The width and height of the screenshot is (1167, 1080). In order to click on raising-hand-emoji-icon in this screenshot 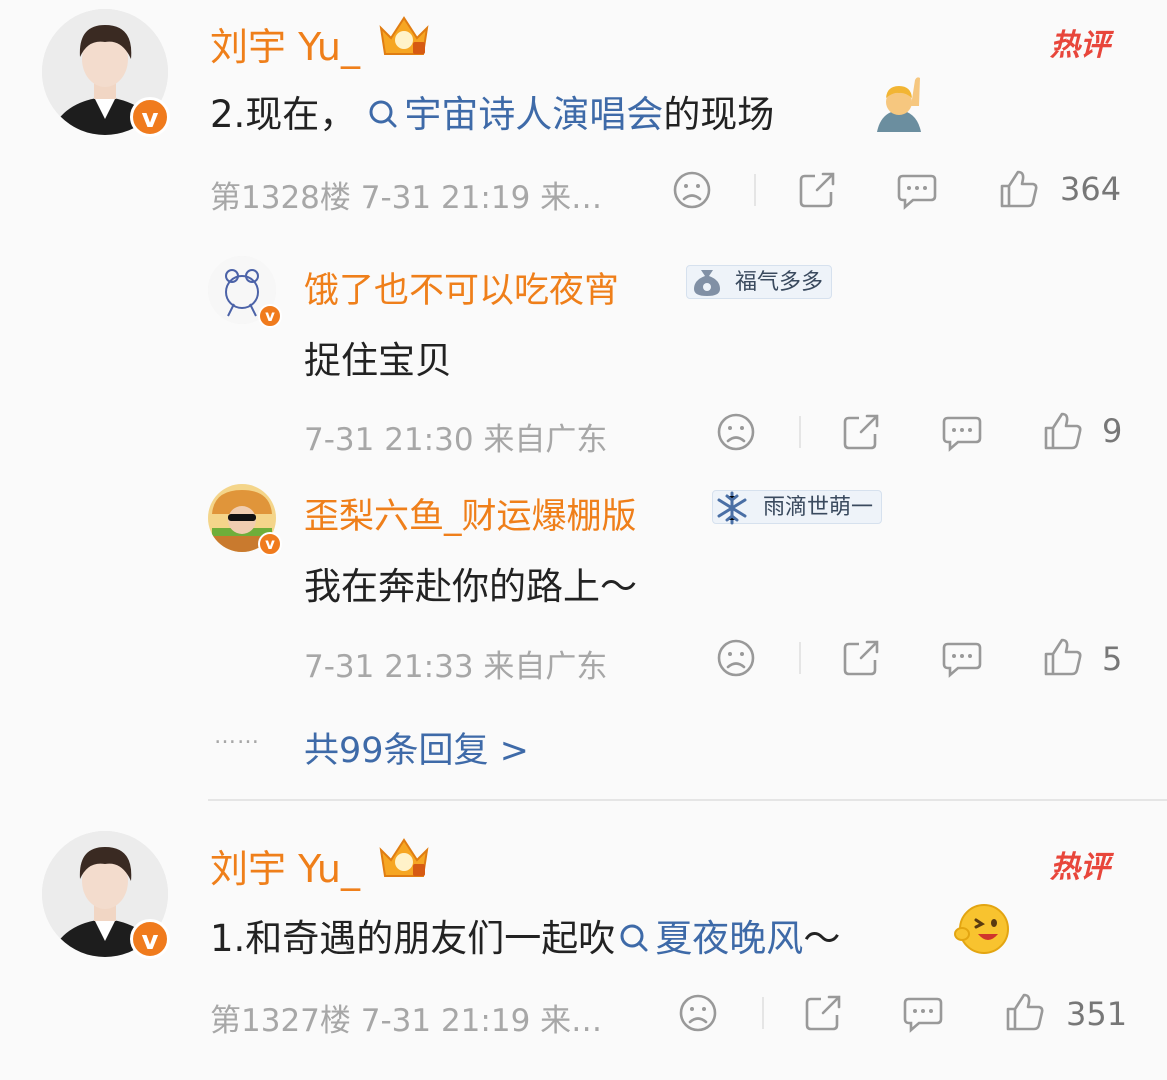, I will do `click(899, 104)`.